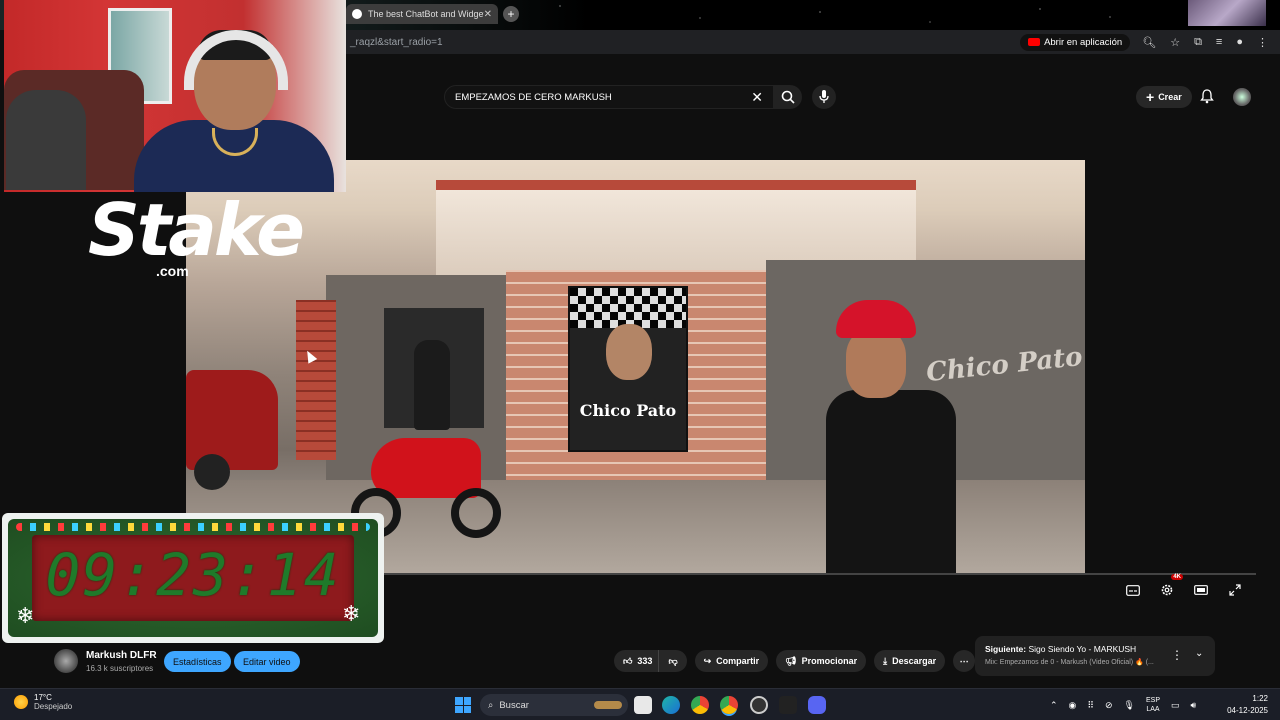 This screenshot has height=720, width=1280. I want to click on weather-widget: 17°C Despejado, so click(43, 702).